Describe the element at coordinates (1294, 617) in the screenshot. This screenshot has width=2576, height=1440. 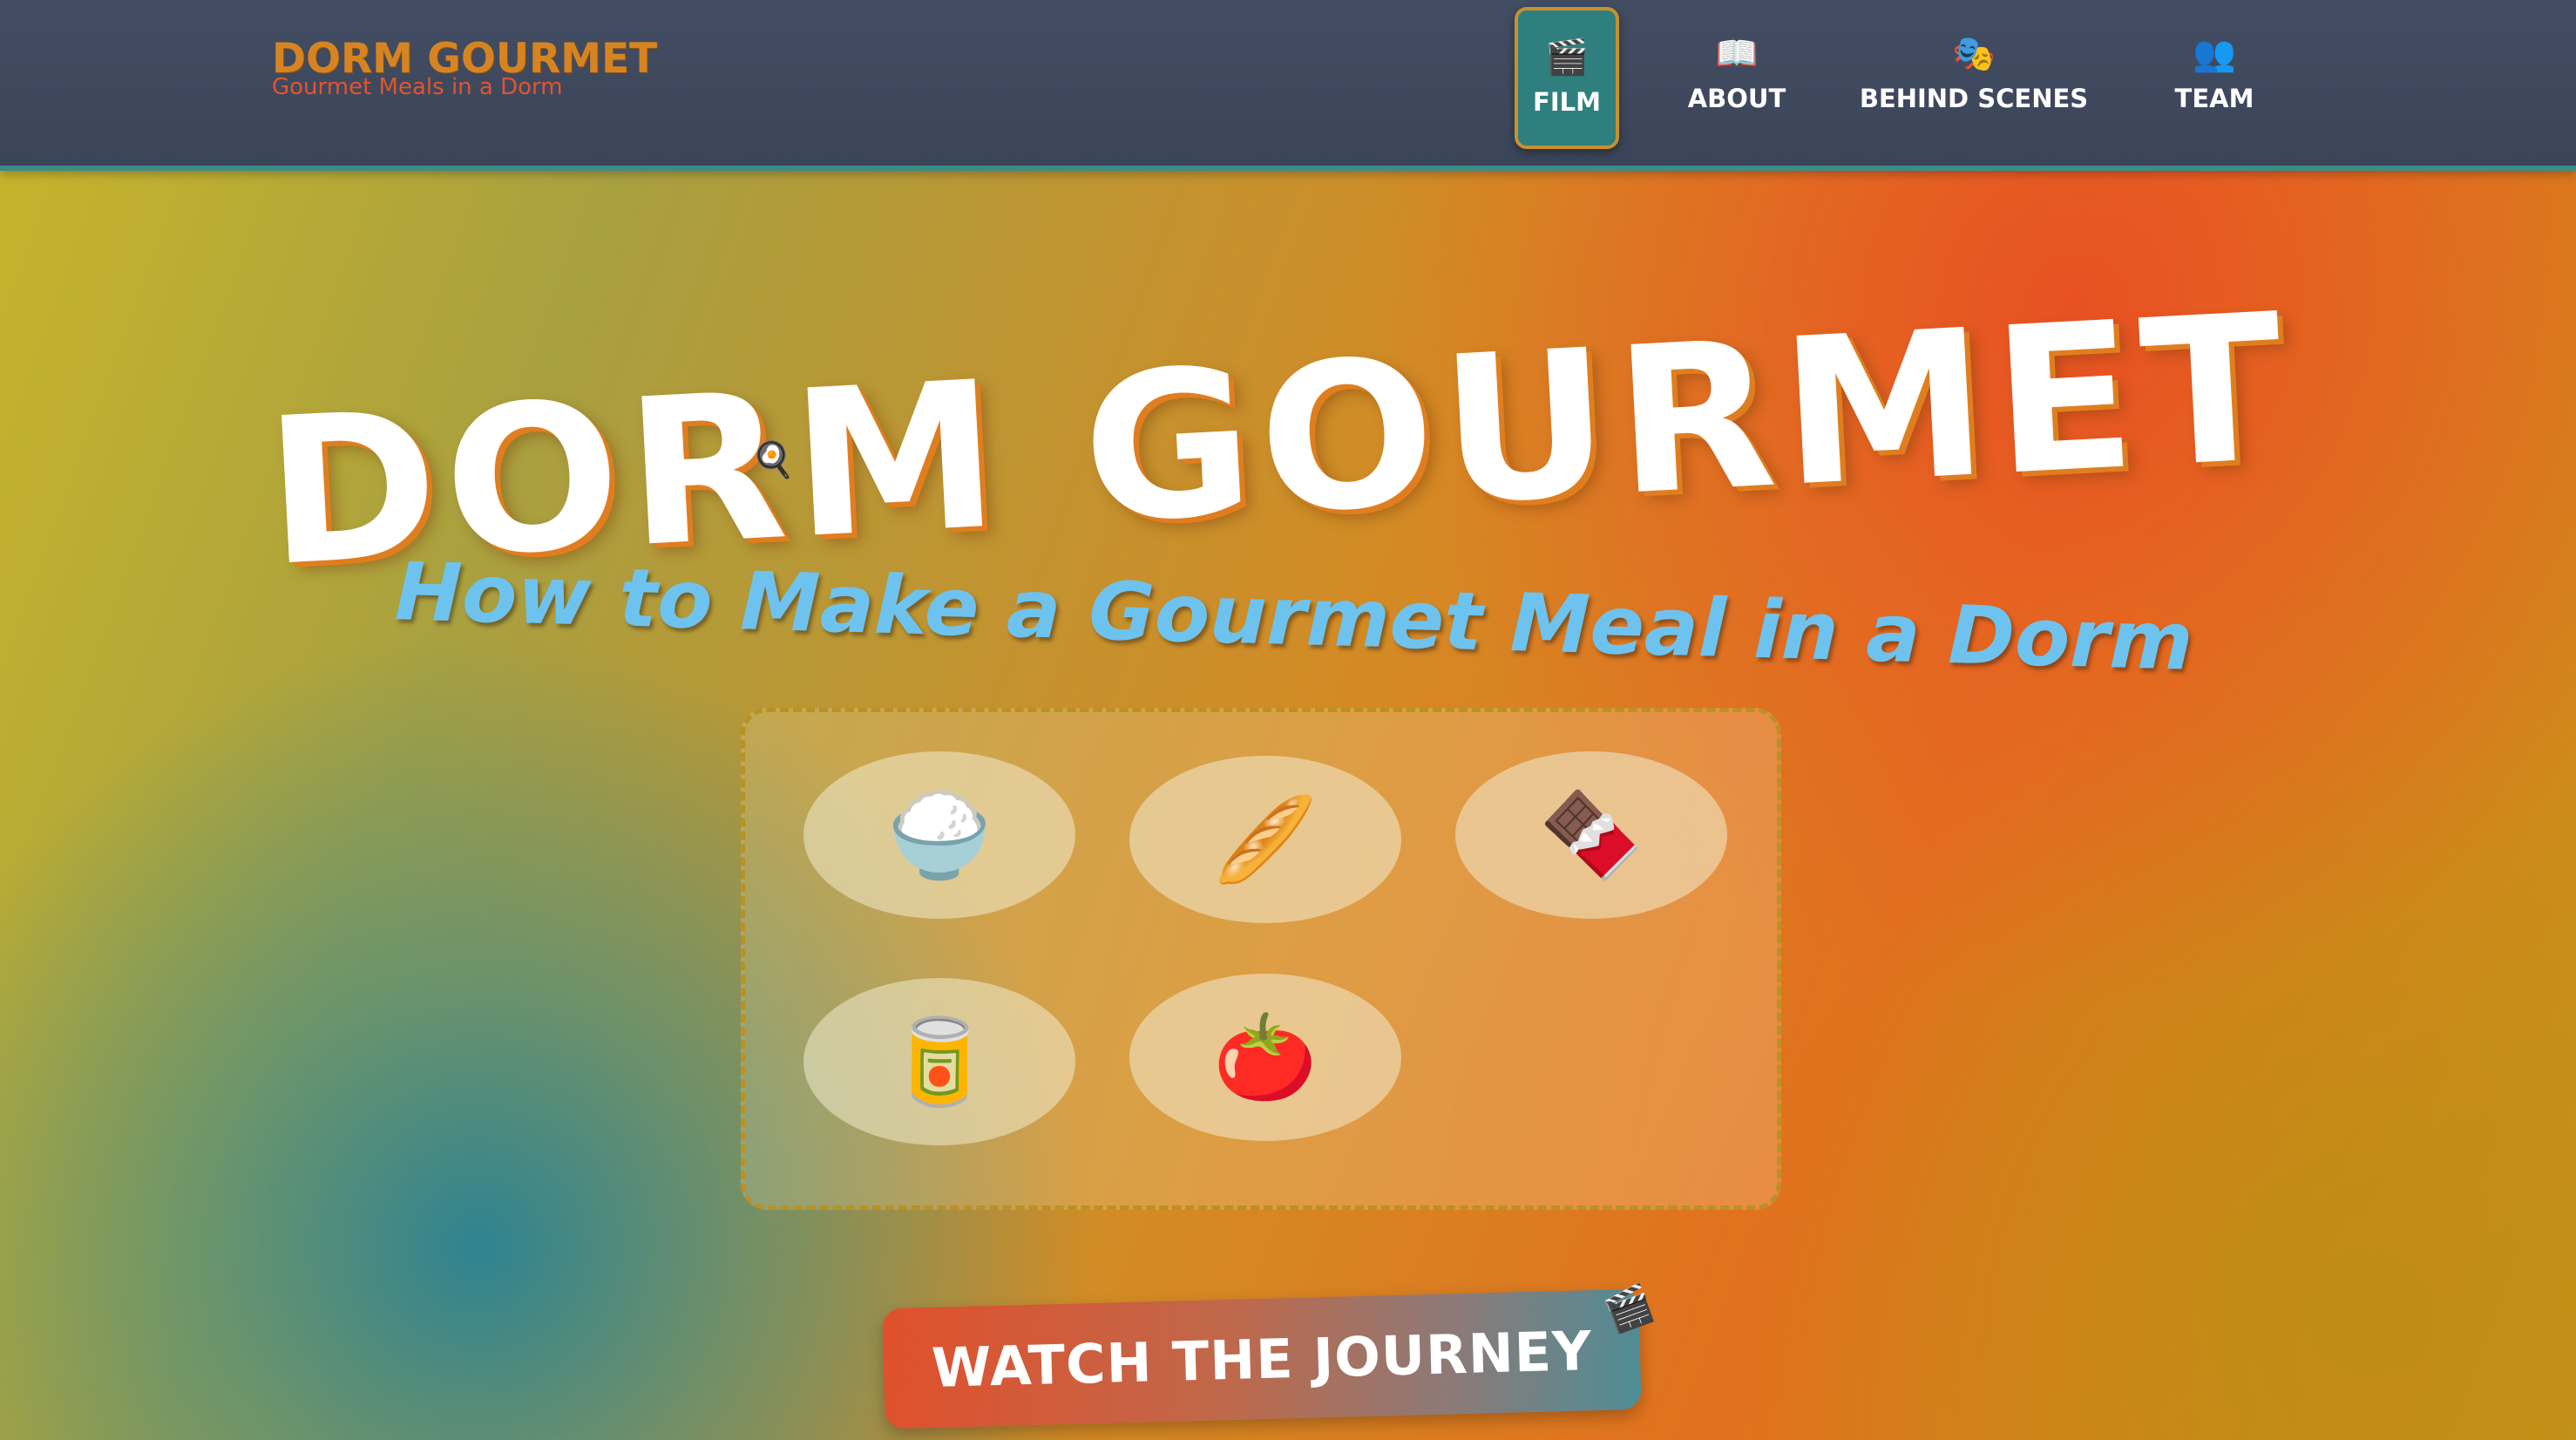
I see `hero-subtitle: How to Make a Gourmet Meal in a Dorm` at that location.